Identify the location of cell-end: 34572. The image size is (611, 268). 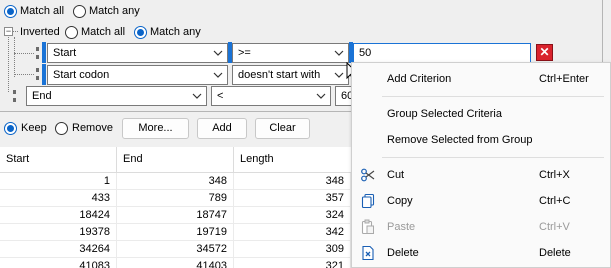
(175, 249).